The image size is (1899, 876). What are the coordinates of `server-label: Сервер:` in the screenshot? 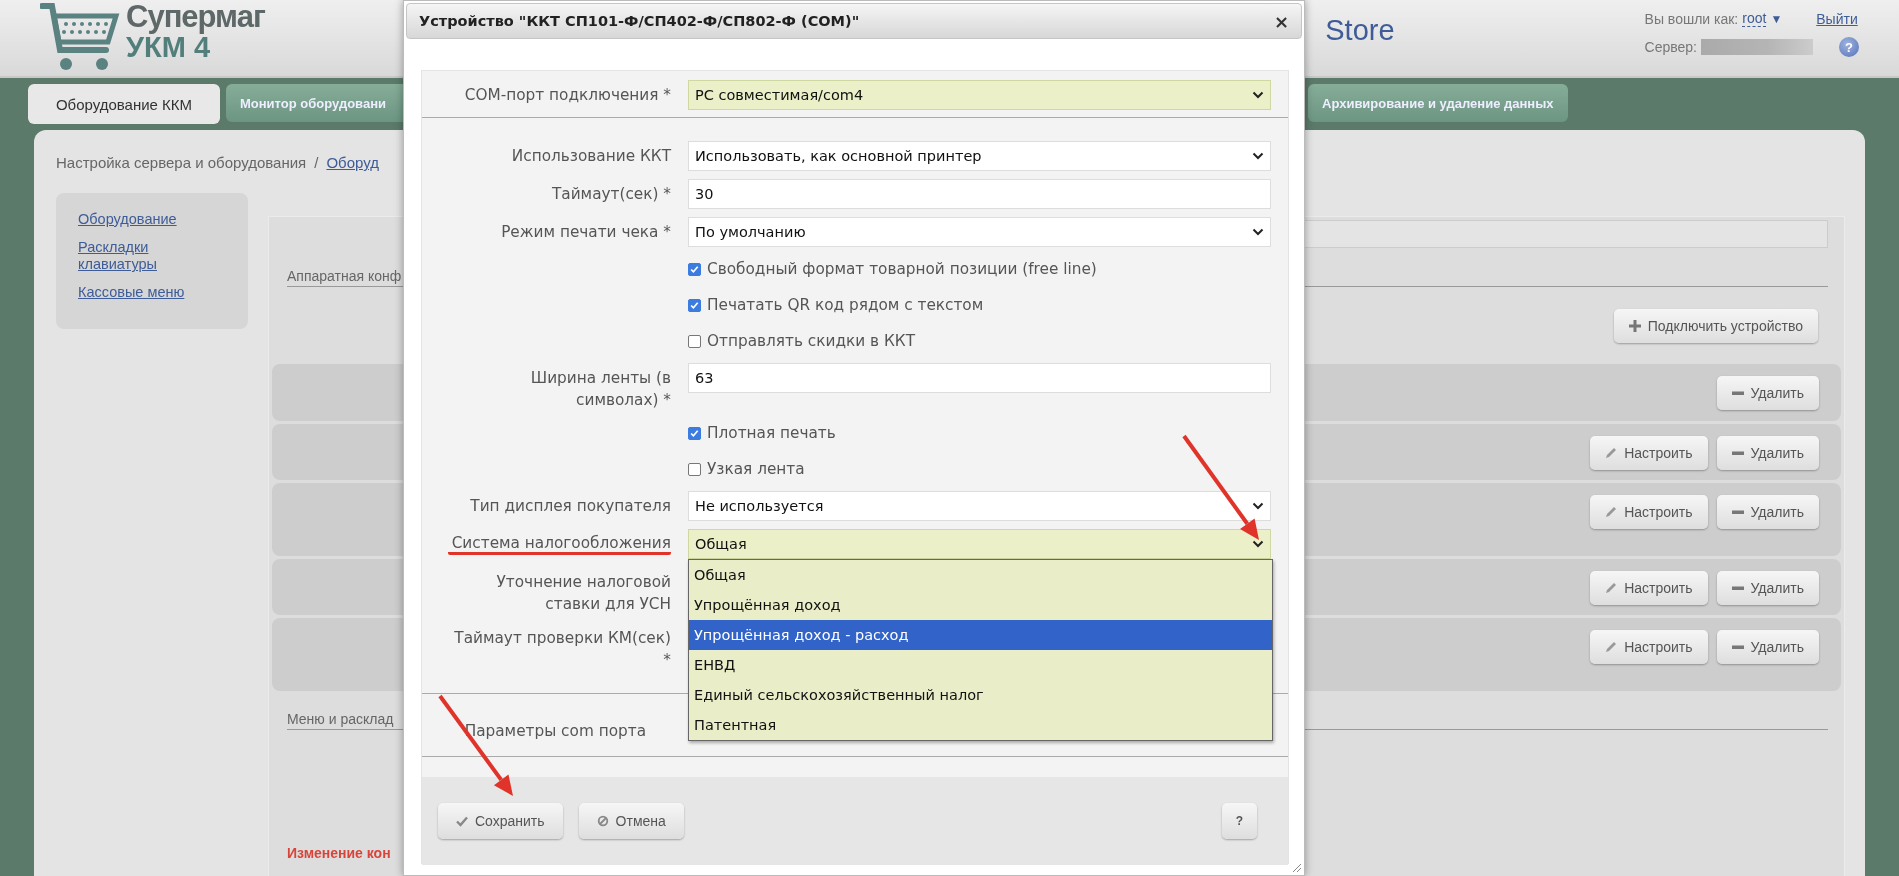 It's located at (1670, 47).